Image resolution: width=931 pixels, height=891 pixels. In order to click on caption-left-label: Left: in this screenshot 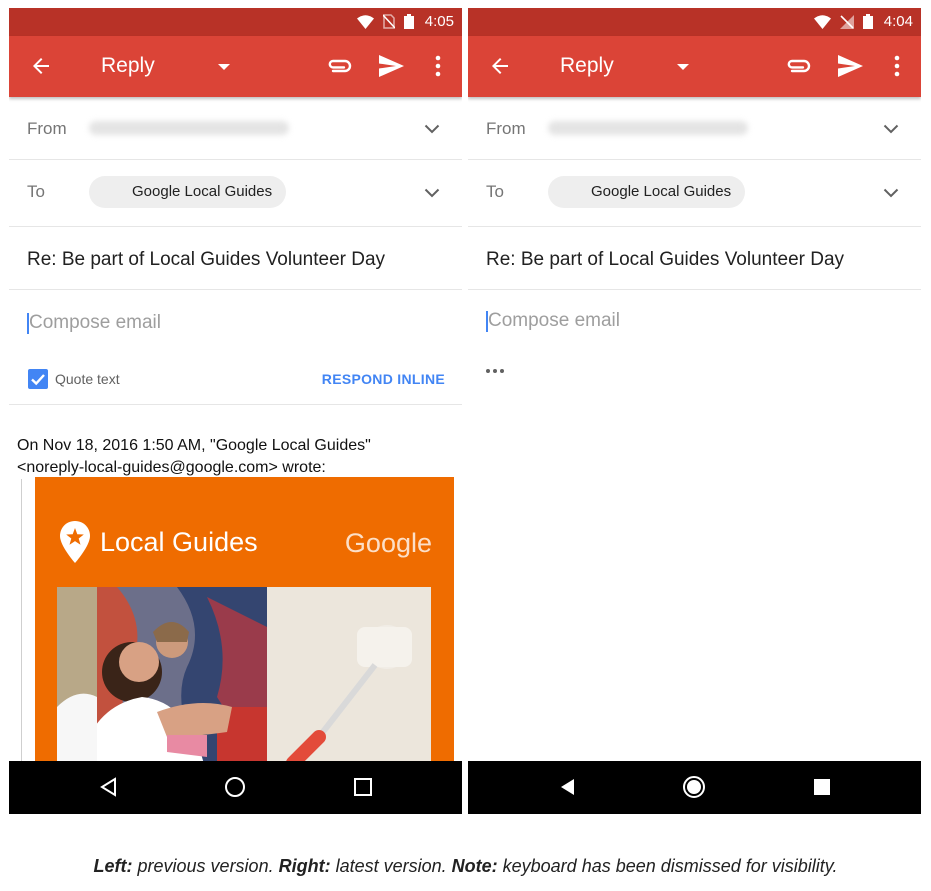, I will do `click(113, 866)`.